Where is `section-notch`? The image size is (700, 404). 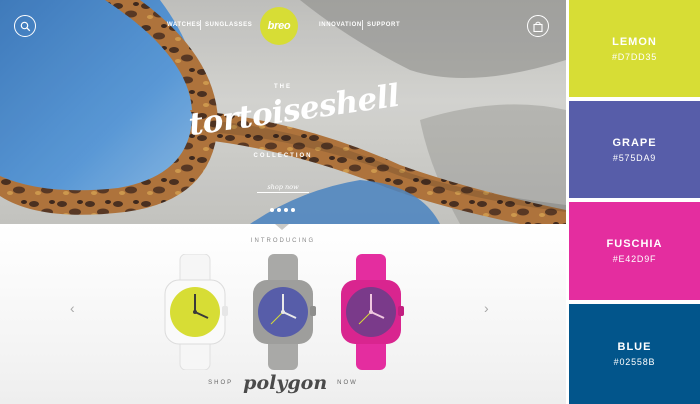 section-notch is located at coordinates (282, 227).